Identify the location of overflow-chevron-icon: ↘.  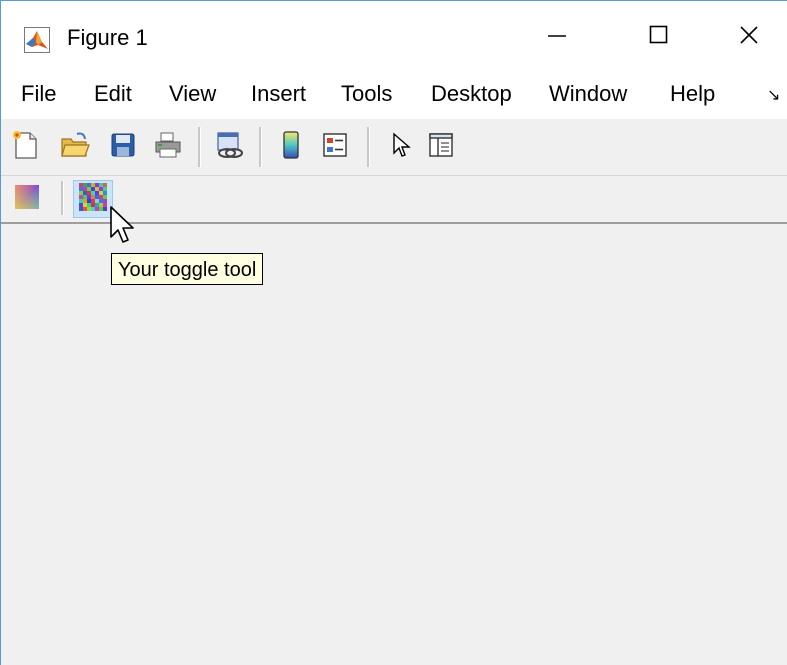
(773, 95).